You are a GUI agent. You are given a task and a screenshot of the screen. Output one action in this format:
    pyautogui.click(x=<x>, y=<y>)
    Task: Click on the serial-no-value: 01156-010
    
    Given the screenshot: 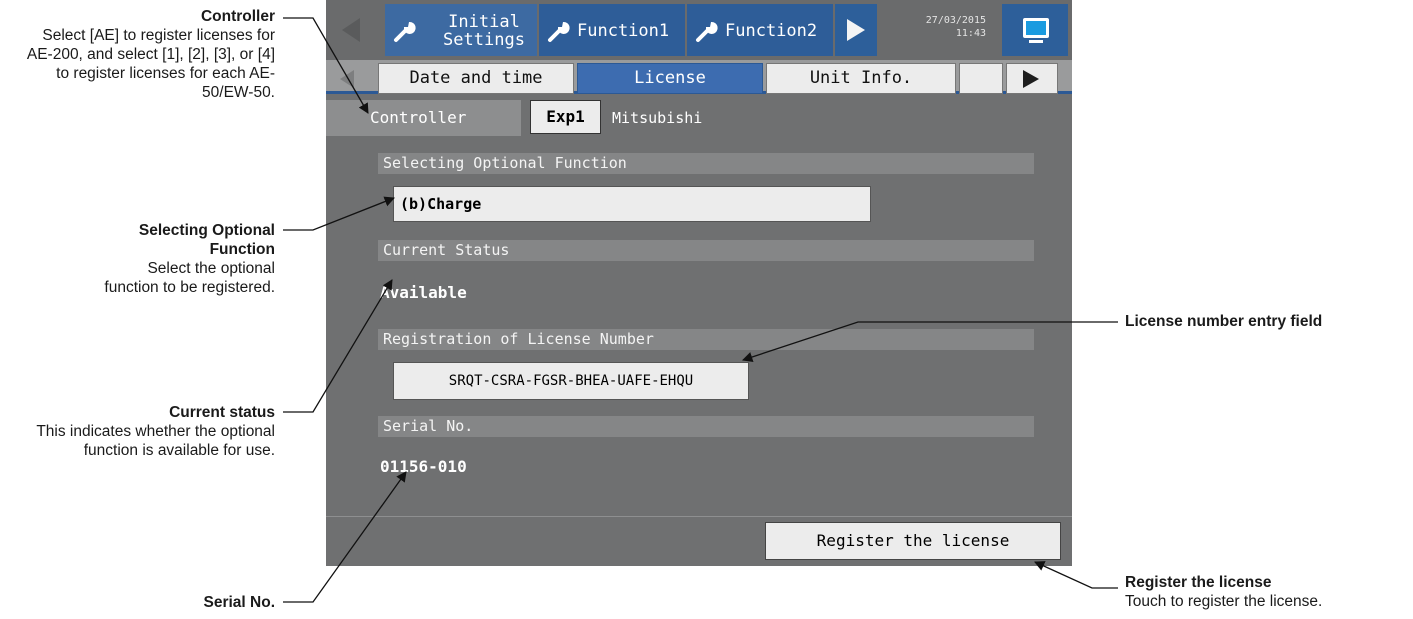 What is the action you would take?
    pyautogui.click(x=423, y=466)
    